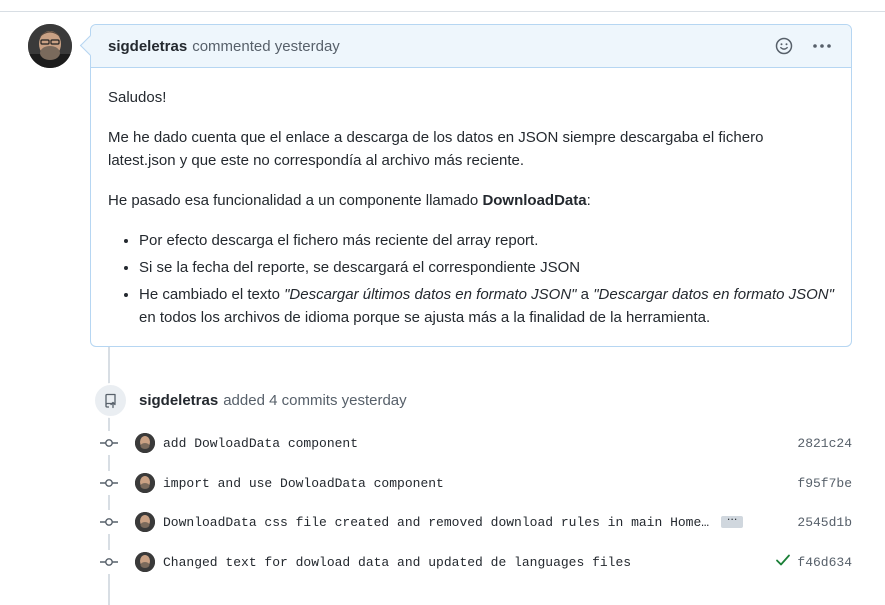 Image resolution: width=885 pixels, height=605 pixels. What do you see at coordinates (212, 294) in the screenshot?
I see `list-item-text: He cambiado el texto` at bounding box center [212, 294].